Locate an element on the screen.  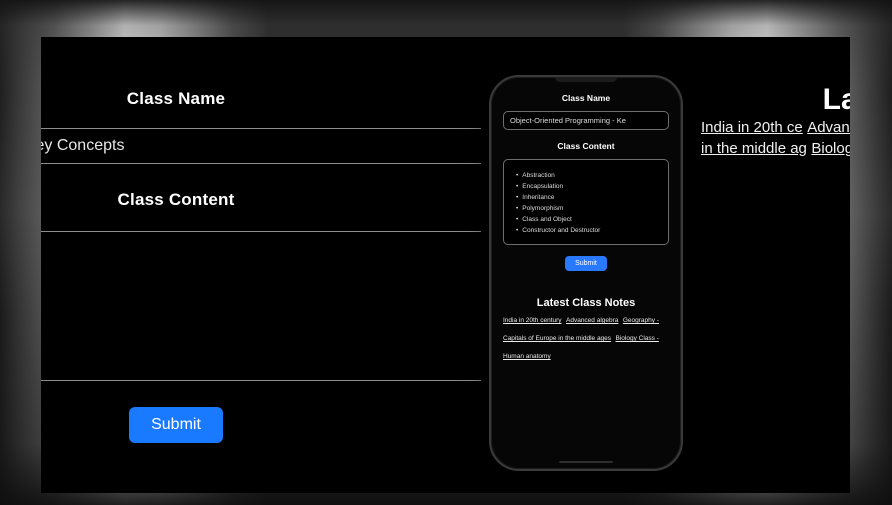
list-item: ion is located at coordinates (261, 256).